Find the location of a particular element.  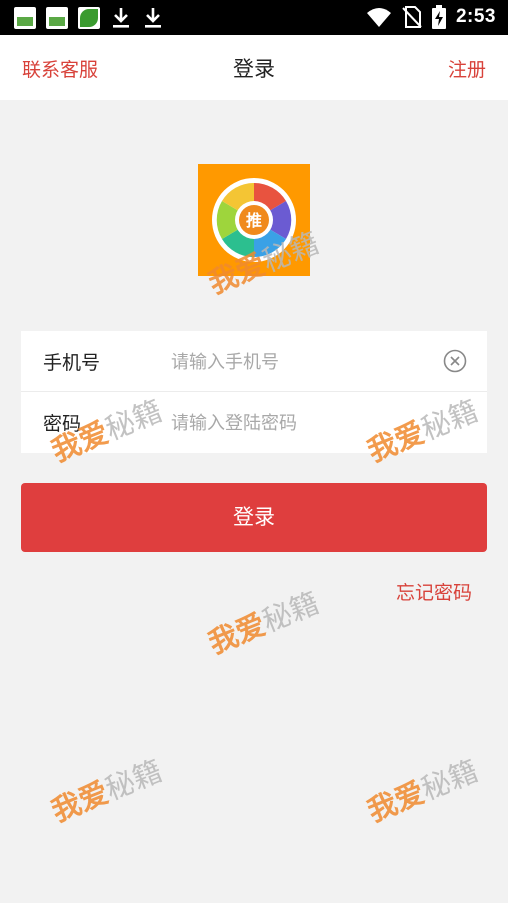

status-bar: 2:53 is located at coordinates (254, 17).